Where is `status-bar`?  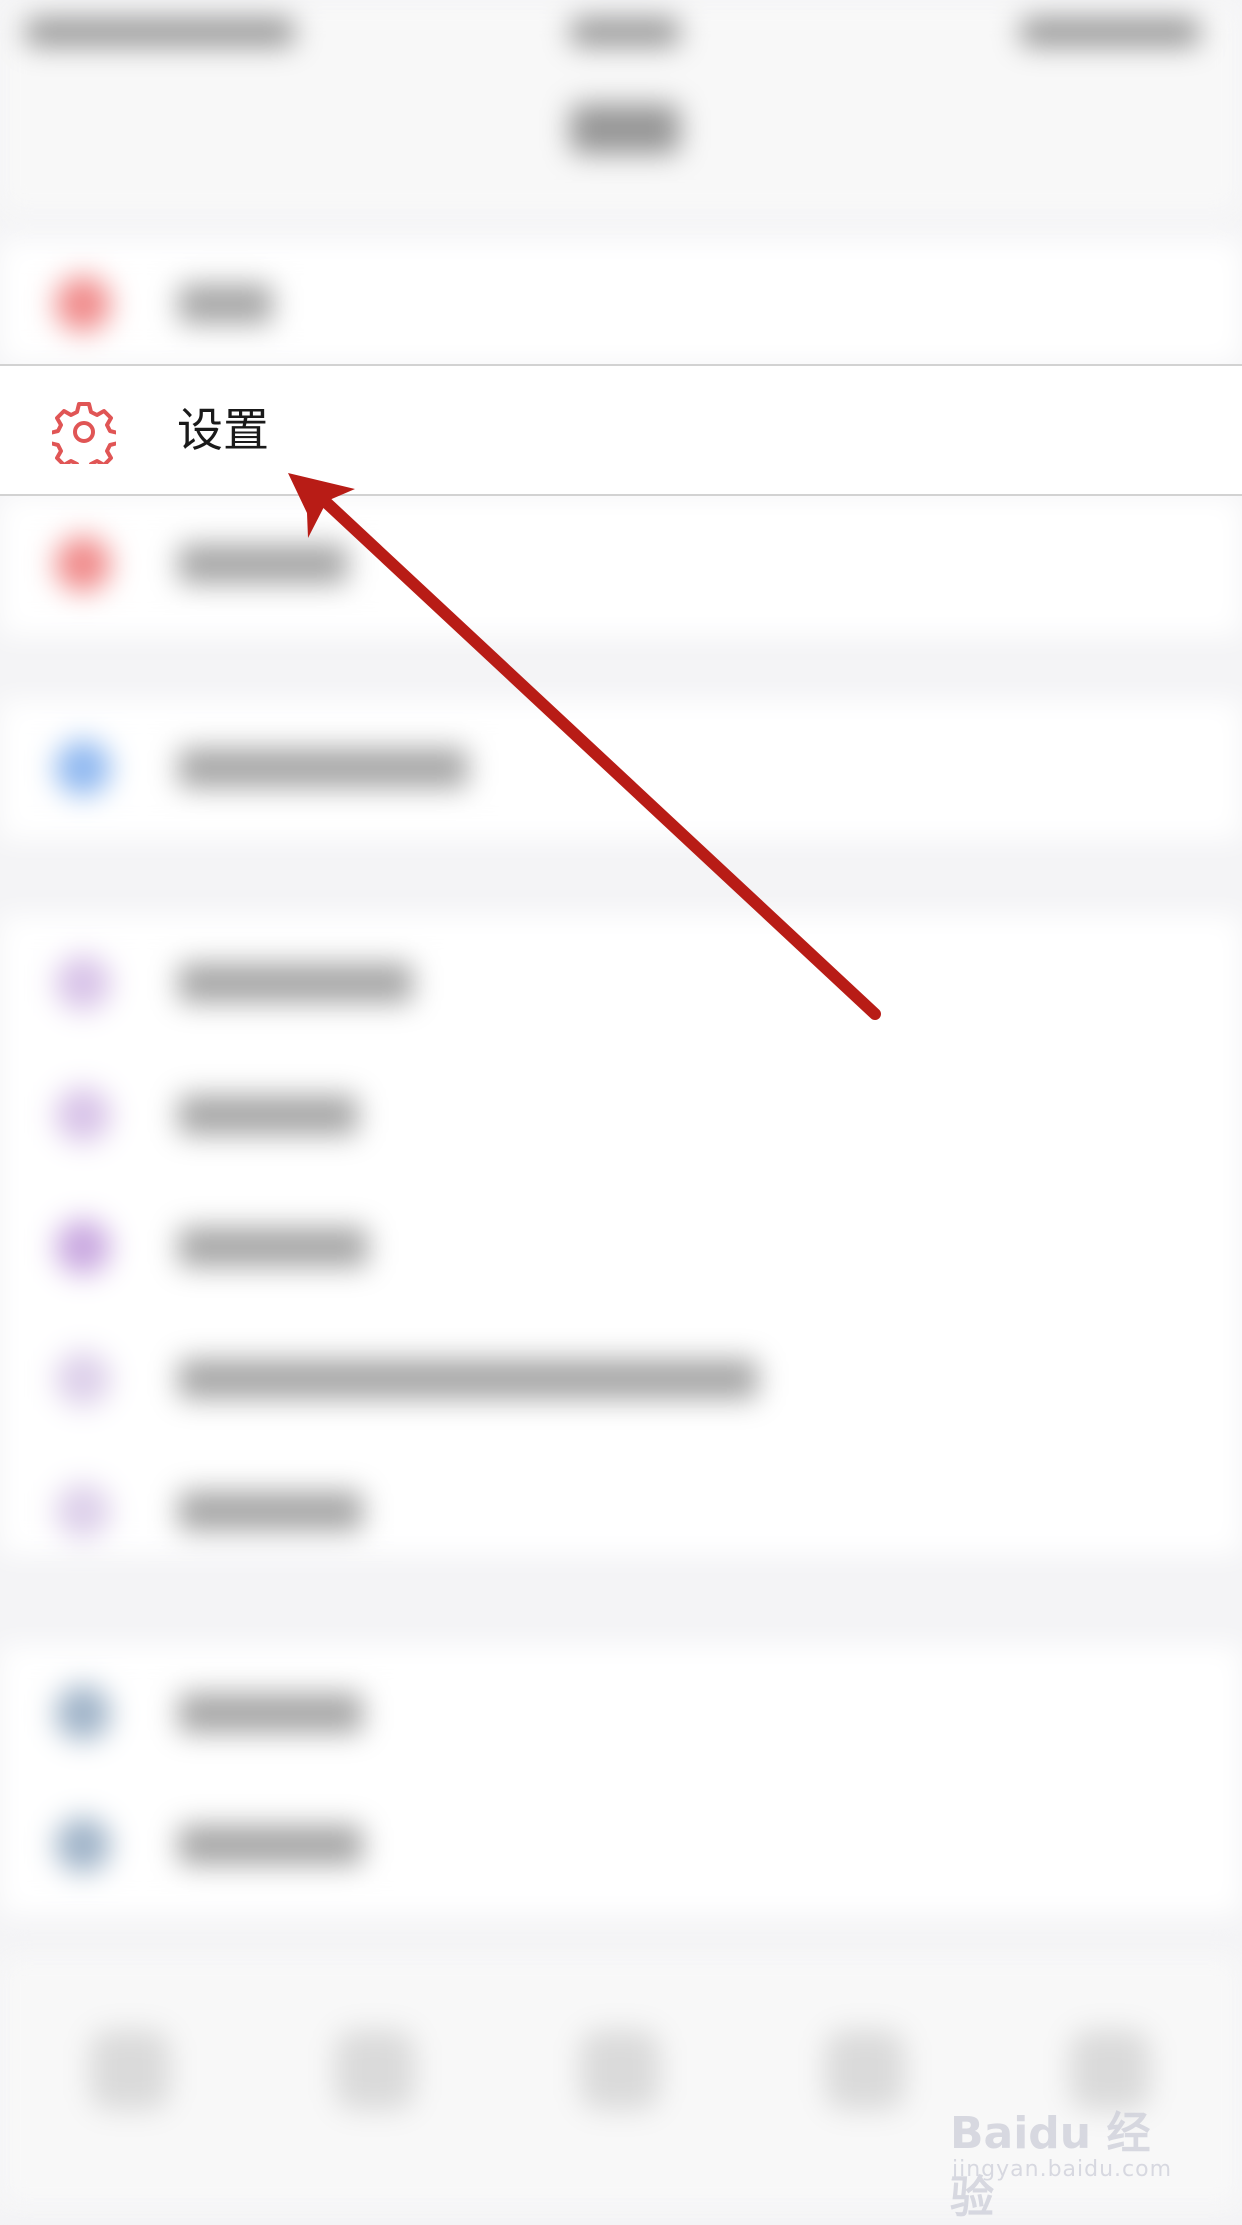
status-bar is located at coordinates (621, 32).